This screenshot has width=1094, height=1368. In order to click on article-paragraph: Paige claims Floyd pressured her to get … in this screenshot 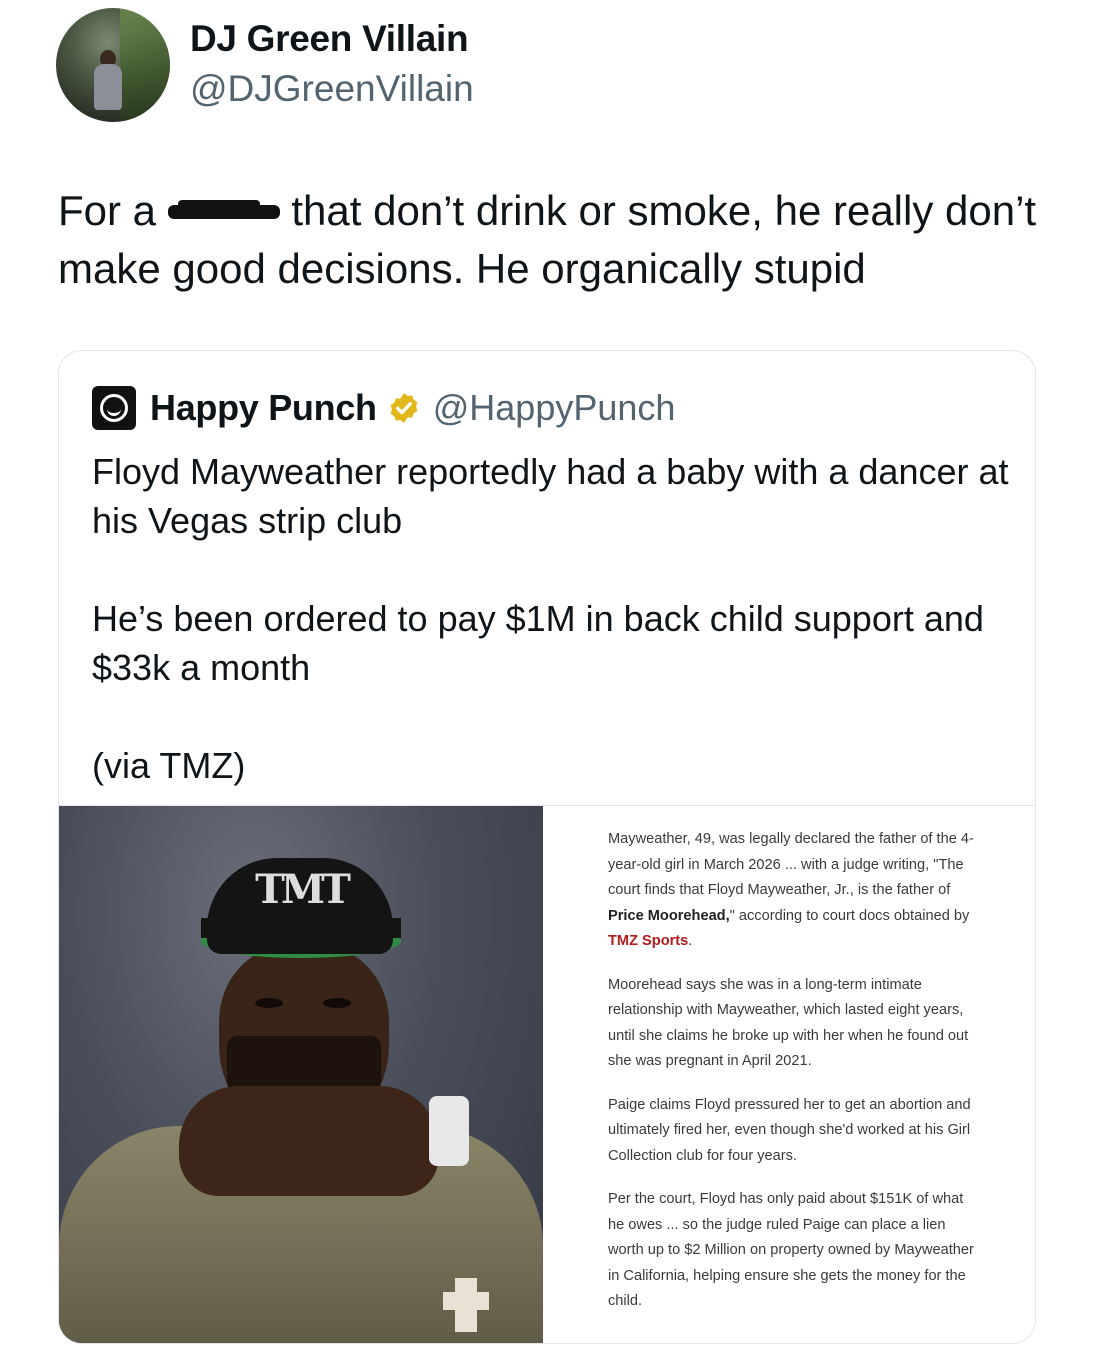, I will do `click(789, 1130)`.